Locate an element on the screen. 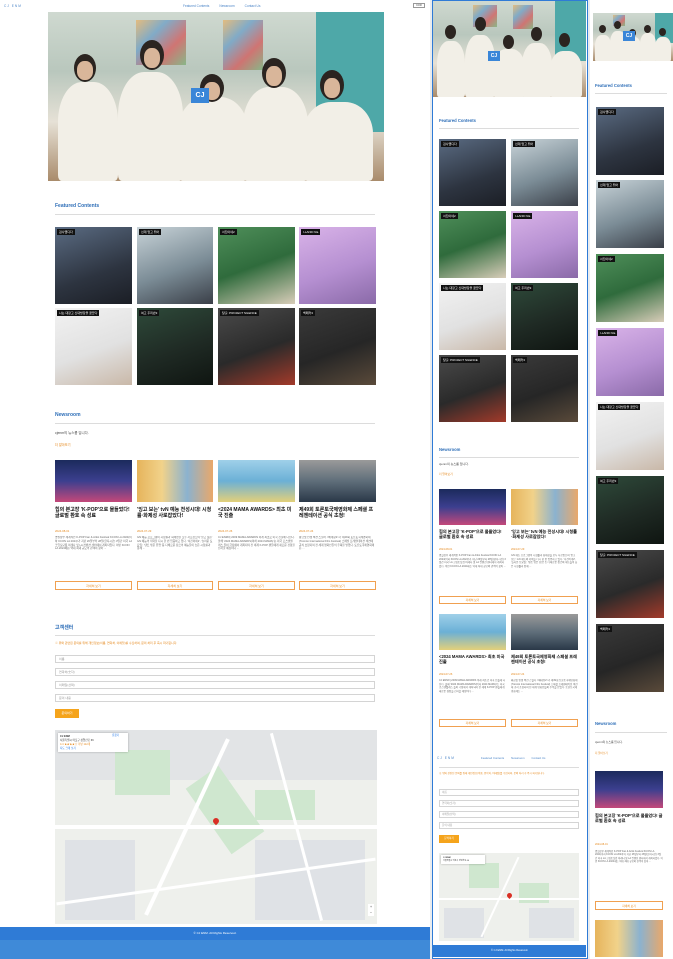 The width and height of the screenshot is (673, 959). map-info-card: CJ ENM 서울특별시 마포구 상암산로 66 is located at coordinates (463, 859).